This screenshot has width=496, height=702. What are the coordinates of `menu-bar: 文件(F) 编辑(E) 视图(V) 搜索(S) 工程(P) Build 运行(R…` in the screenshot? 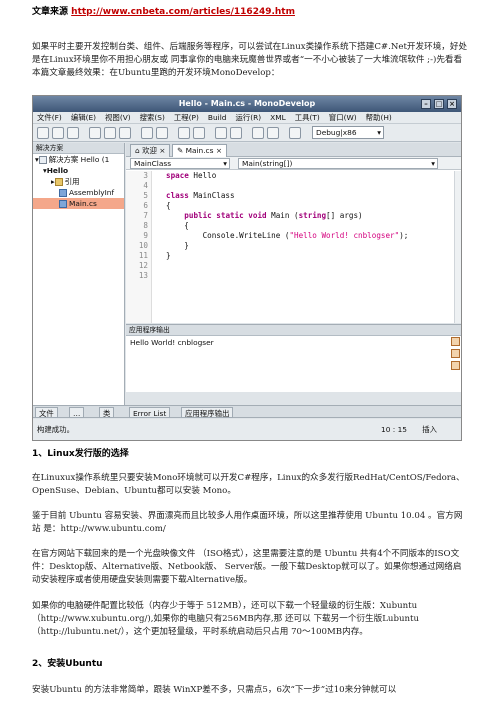 It's located at (247, 118).